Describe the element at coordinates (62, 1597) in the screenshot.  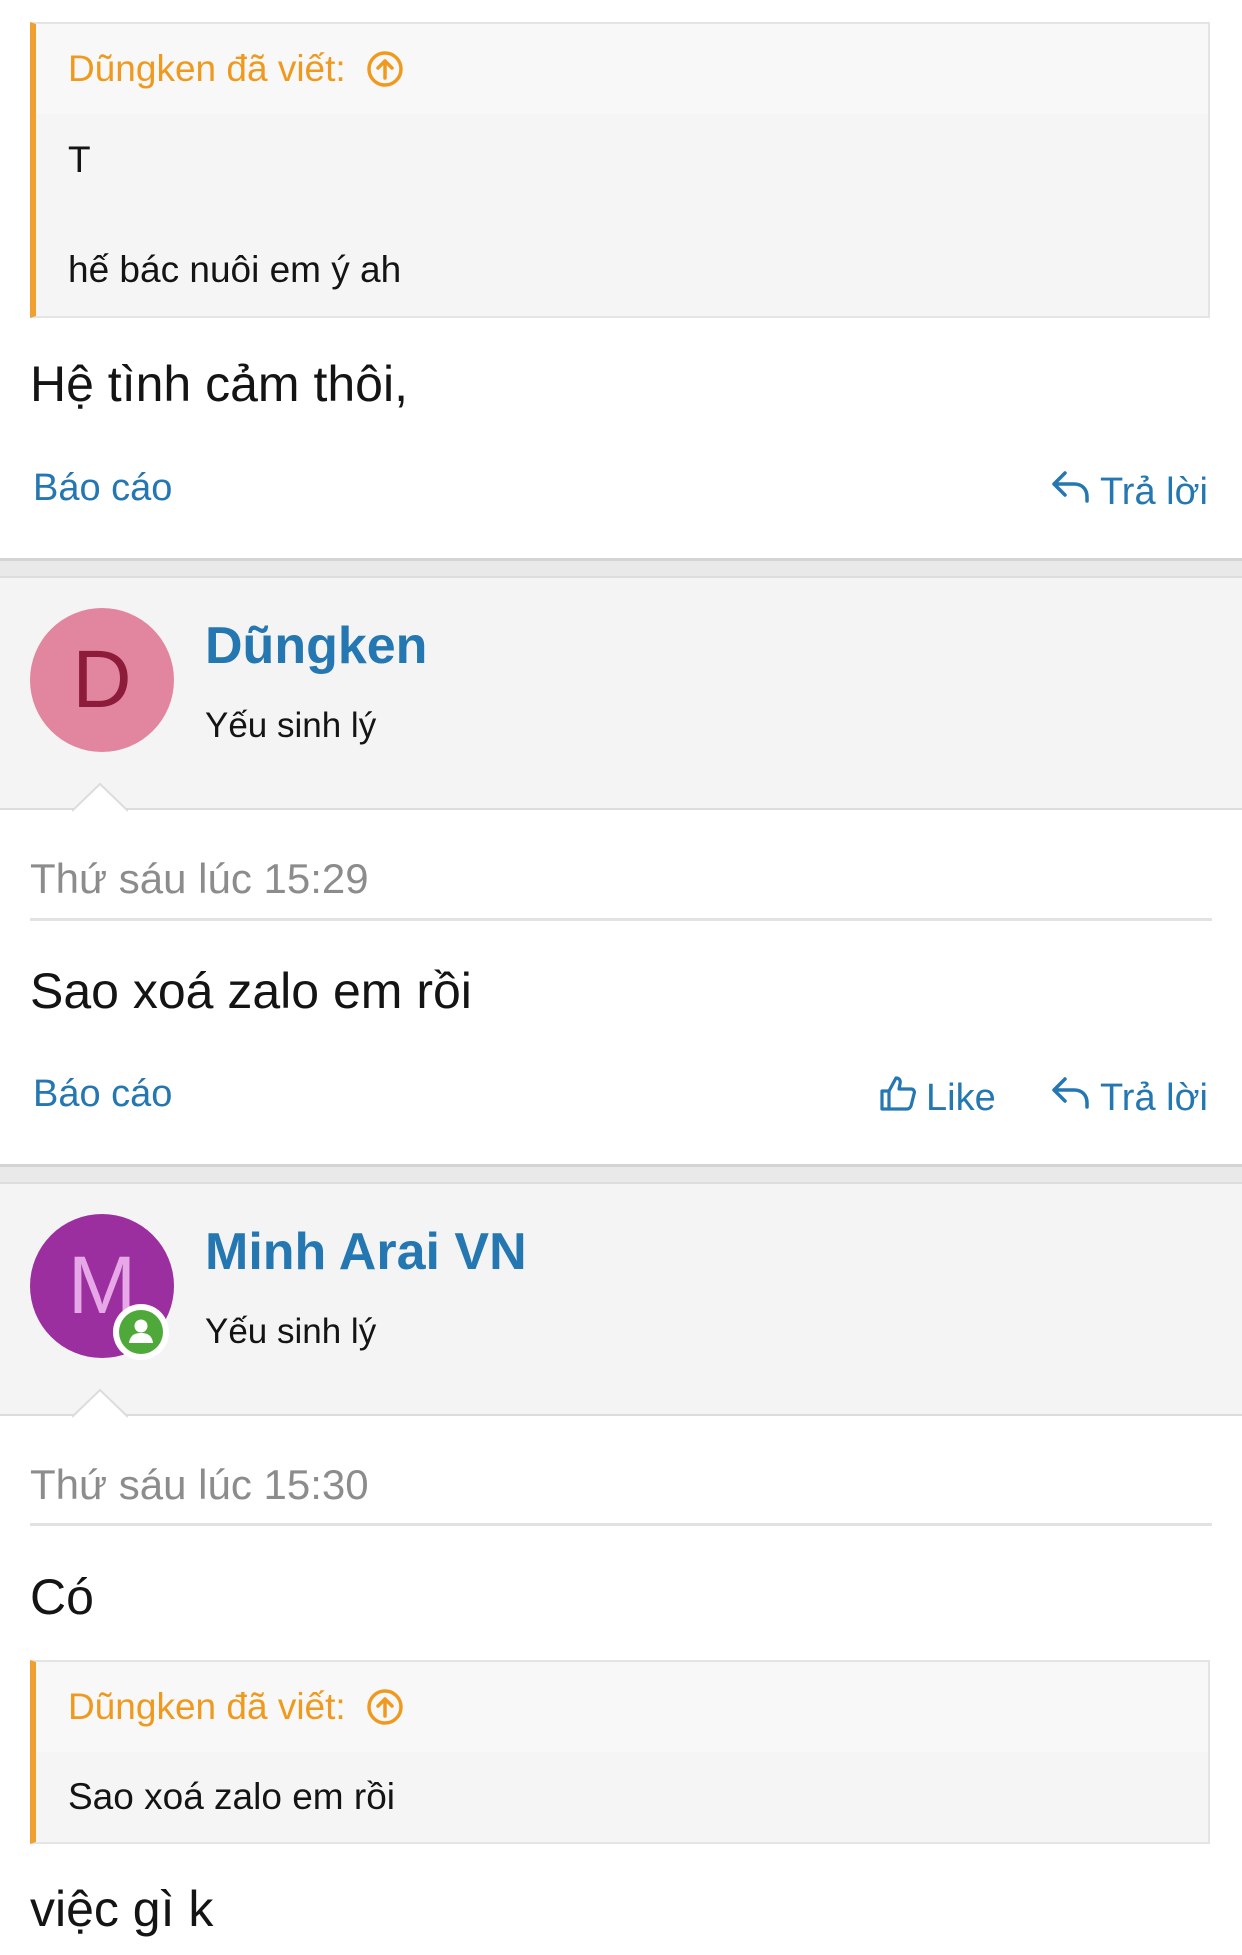
I see `post-message: Có` at that location.